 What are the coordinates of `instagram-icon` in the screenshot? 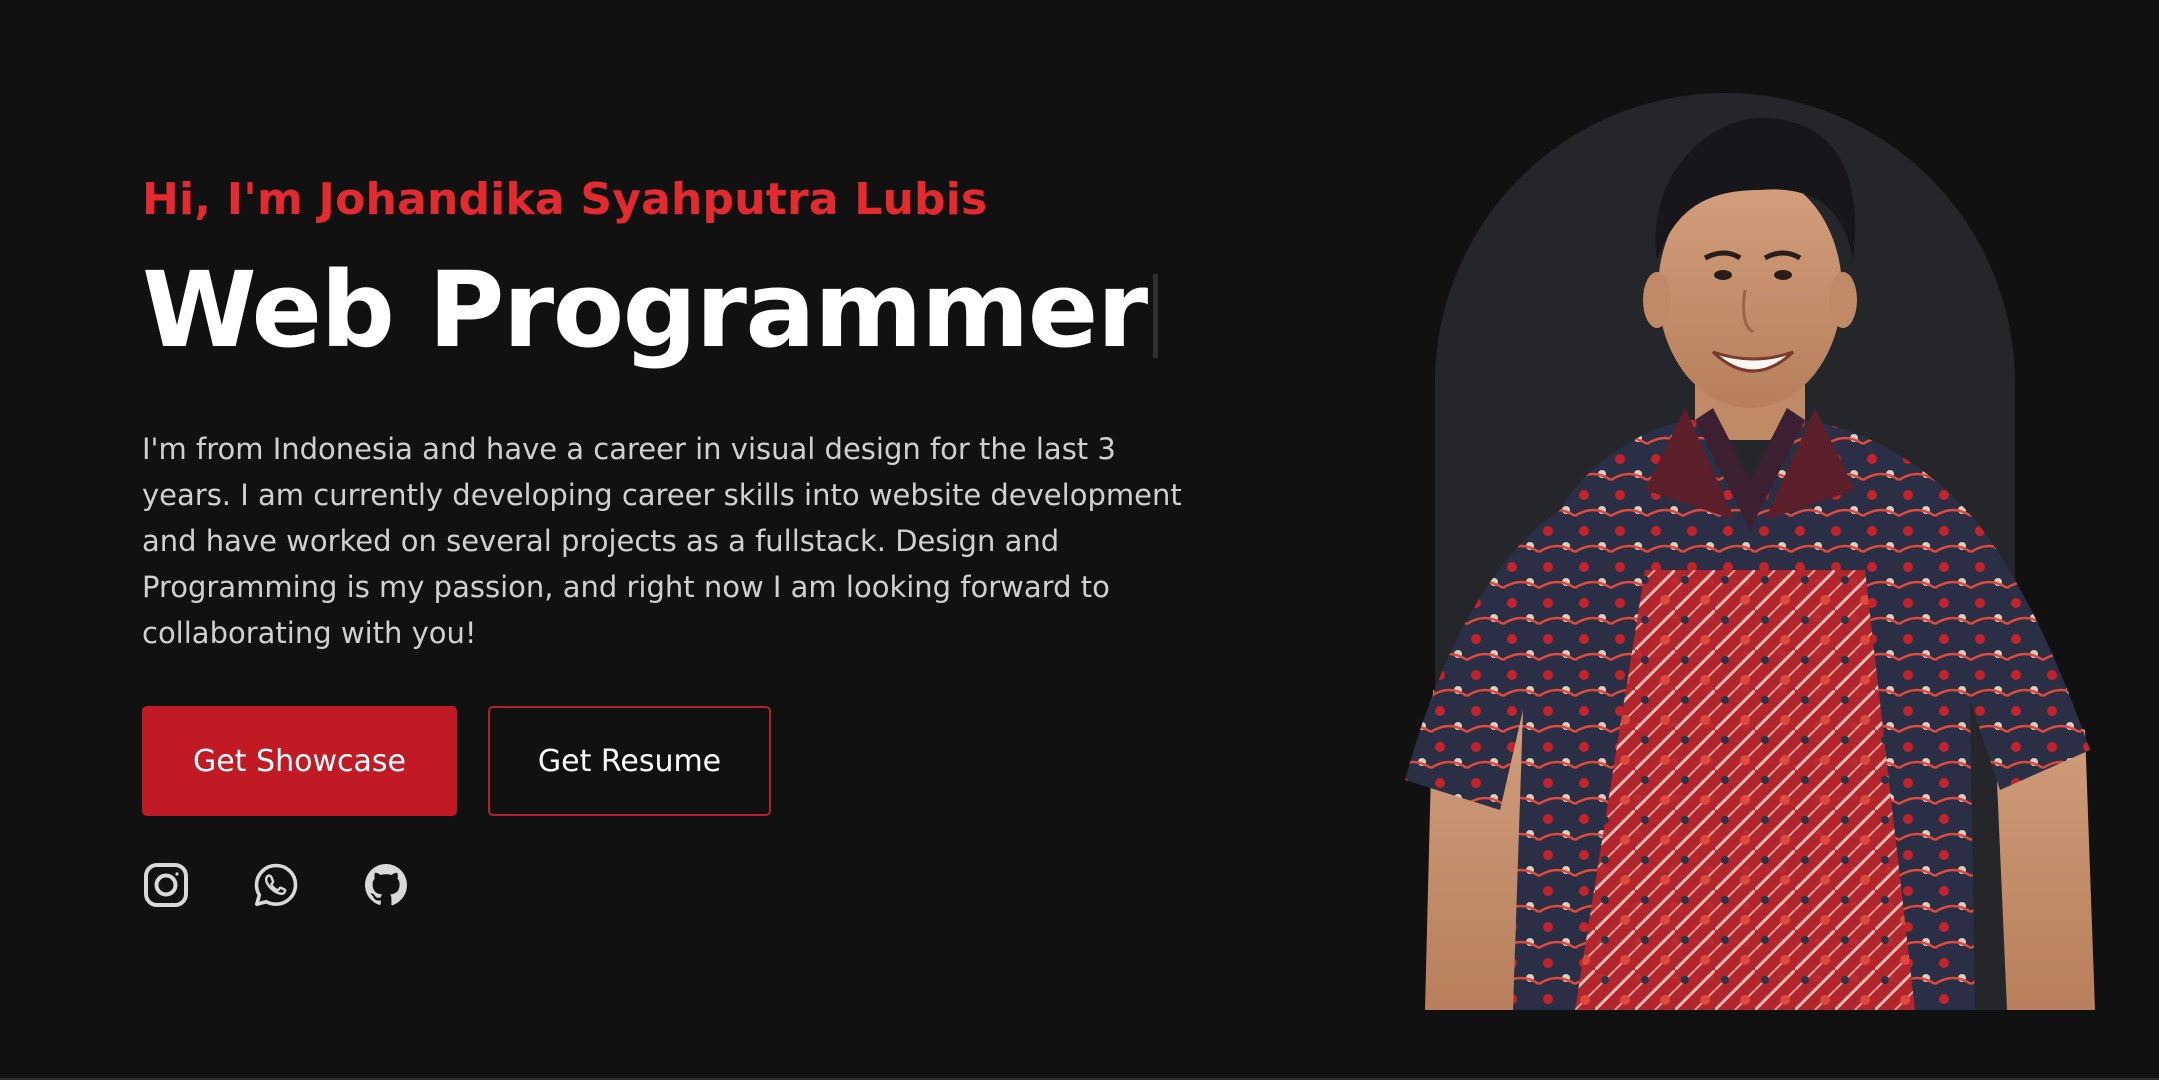 It's located at (166, 885).